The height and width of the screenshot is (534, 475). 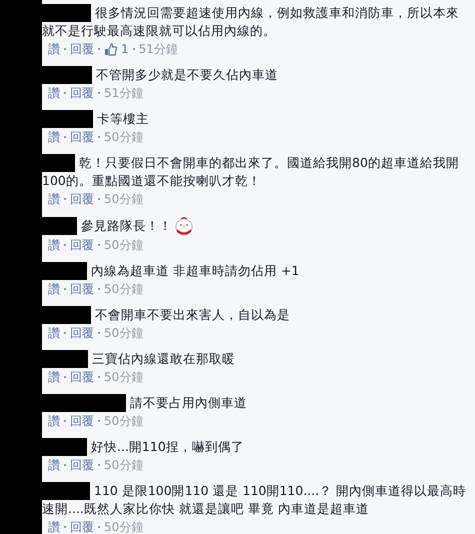 I want to click on comment-text: 110 是限100開110 還是 110開110....？ 開內側車道得以最高時速開....既然人家比你快 就還是讓吧 畢竟 內車道是超車道, so click(x=254, y=500).